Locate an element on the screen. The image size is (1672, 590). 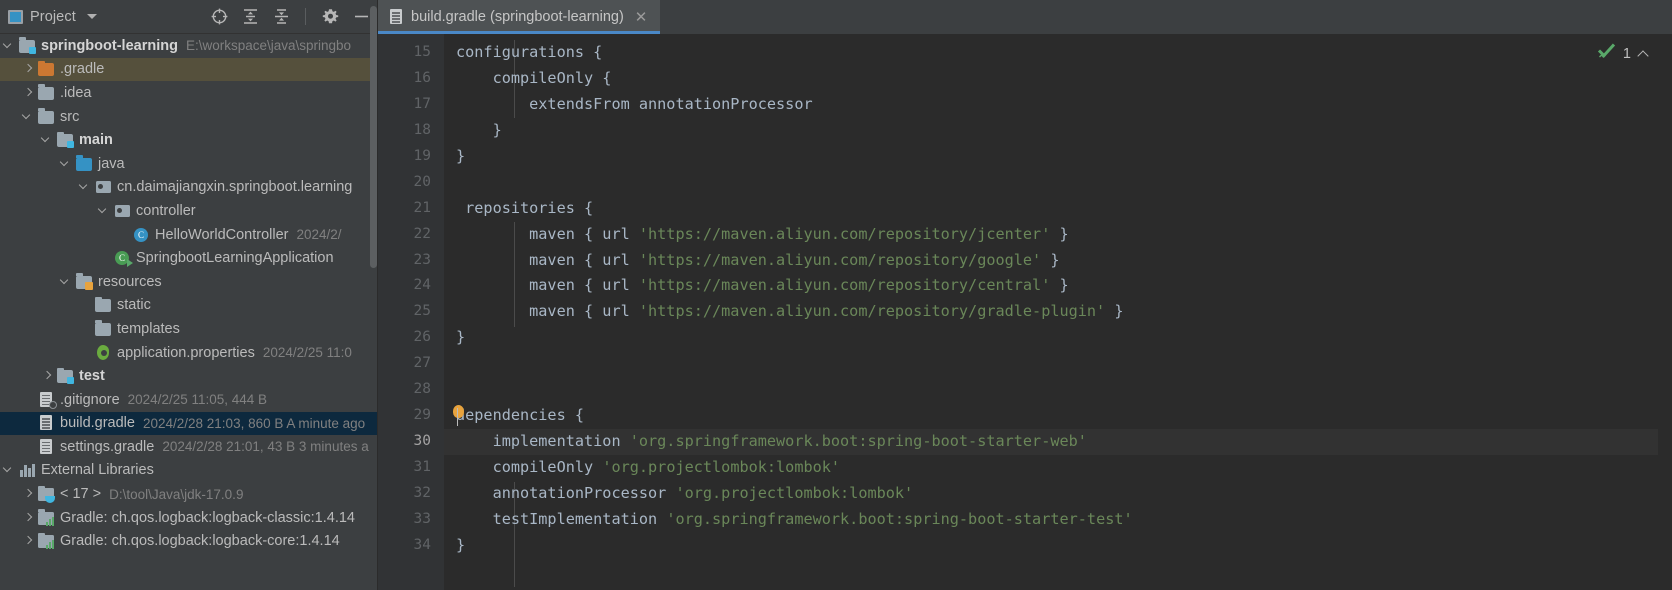
line-number: 23 is located at coordinates (411, 261).